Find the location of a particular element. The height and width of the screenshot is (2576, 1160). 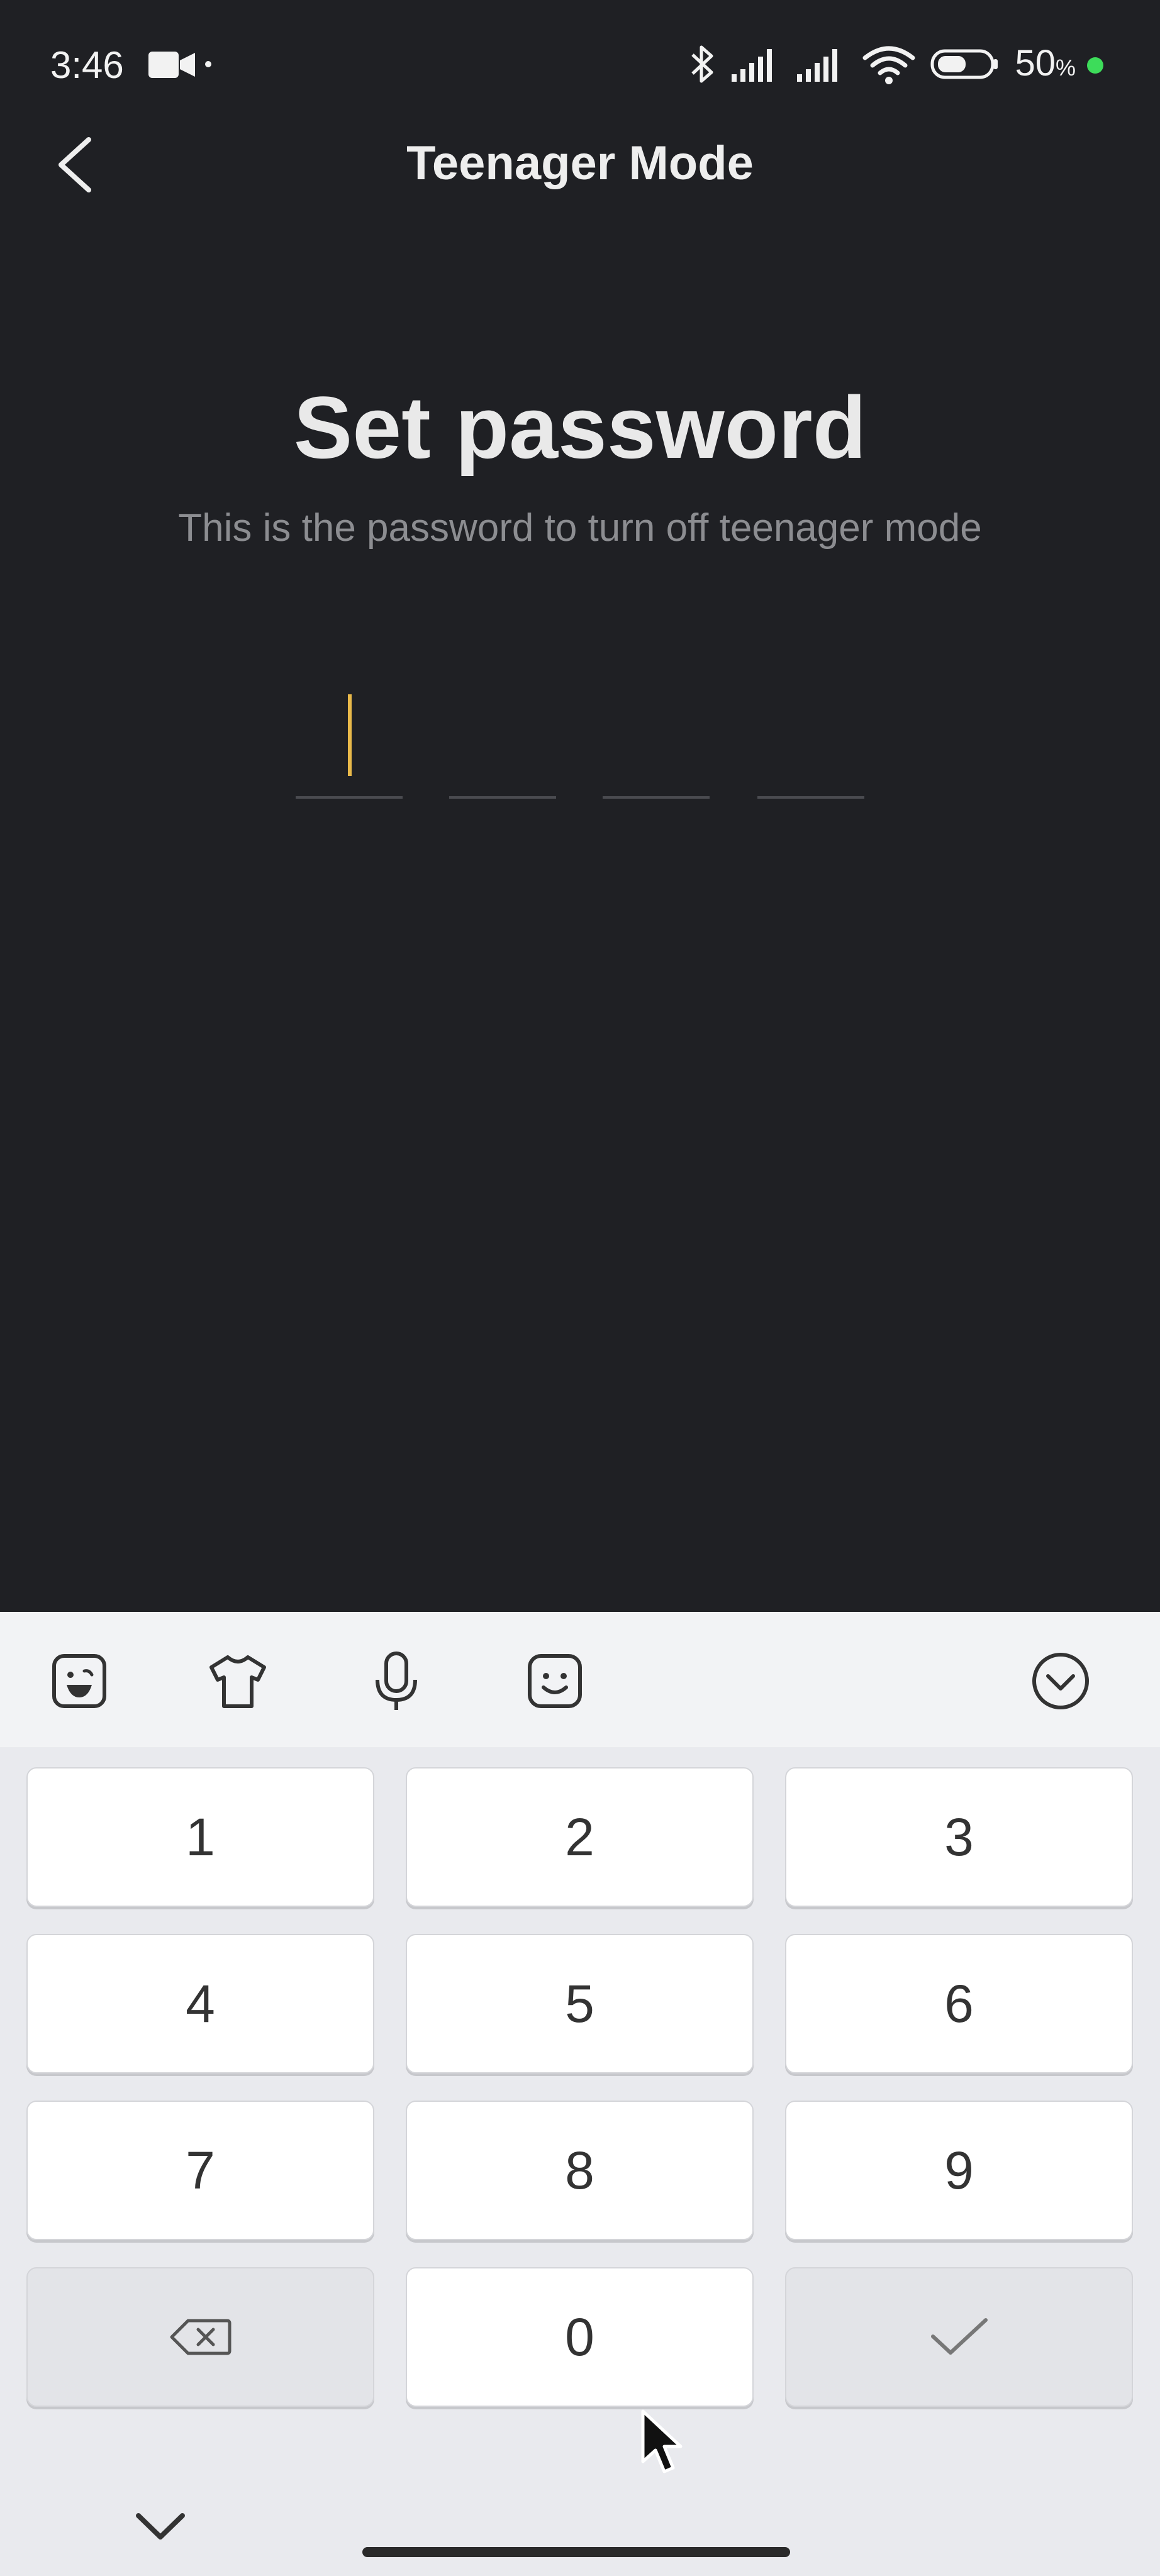

checkmark-icon is located at coordinates (959, 2336).